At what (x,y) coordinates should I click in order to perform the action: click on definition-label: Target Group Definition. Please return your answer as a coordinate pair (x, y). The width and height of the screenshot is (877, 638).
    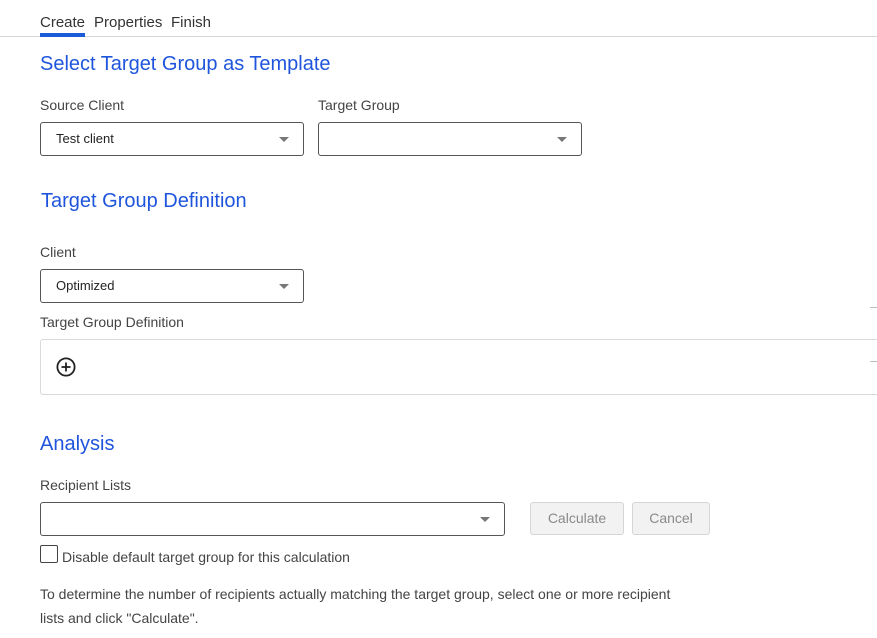
    Looking at the image, I should click on (112, 322).